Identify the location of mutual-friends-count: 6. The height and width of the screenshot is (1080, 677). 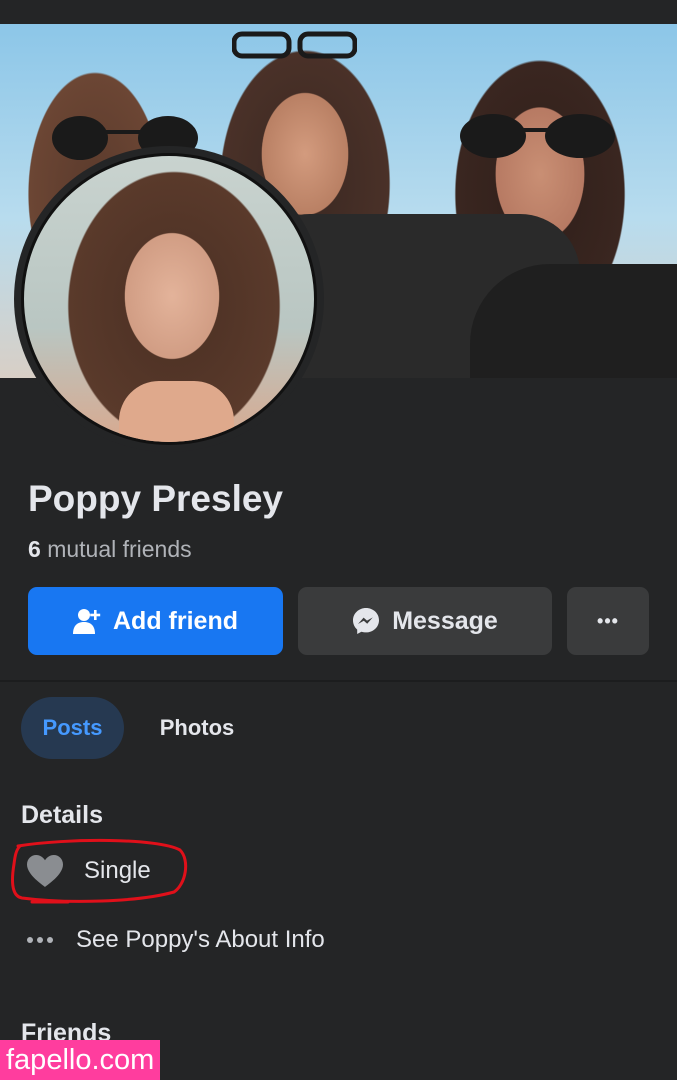
(34, 549).